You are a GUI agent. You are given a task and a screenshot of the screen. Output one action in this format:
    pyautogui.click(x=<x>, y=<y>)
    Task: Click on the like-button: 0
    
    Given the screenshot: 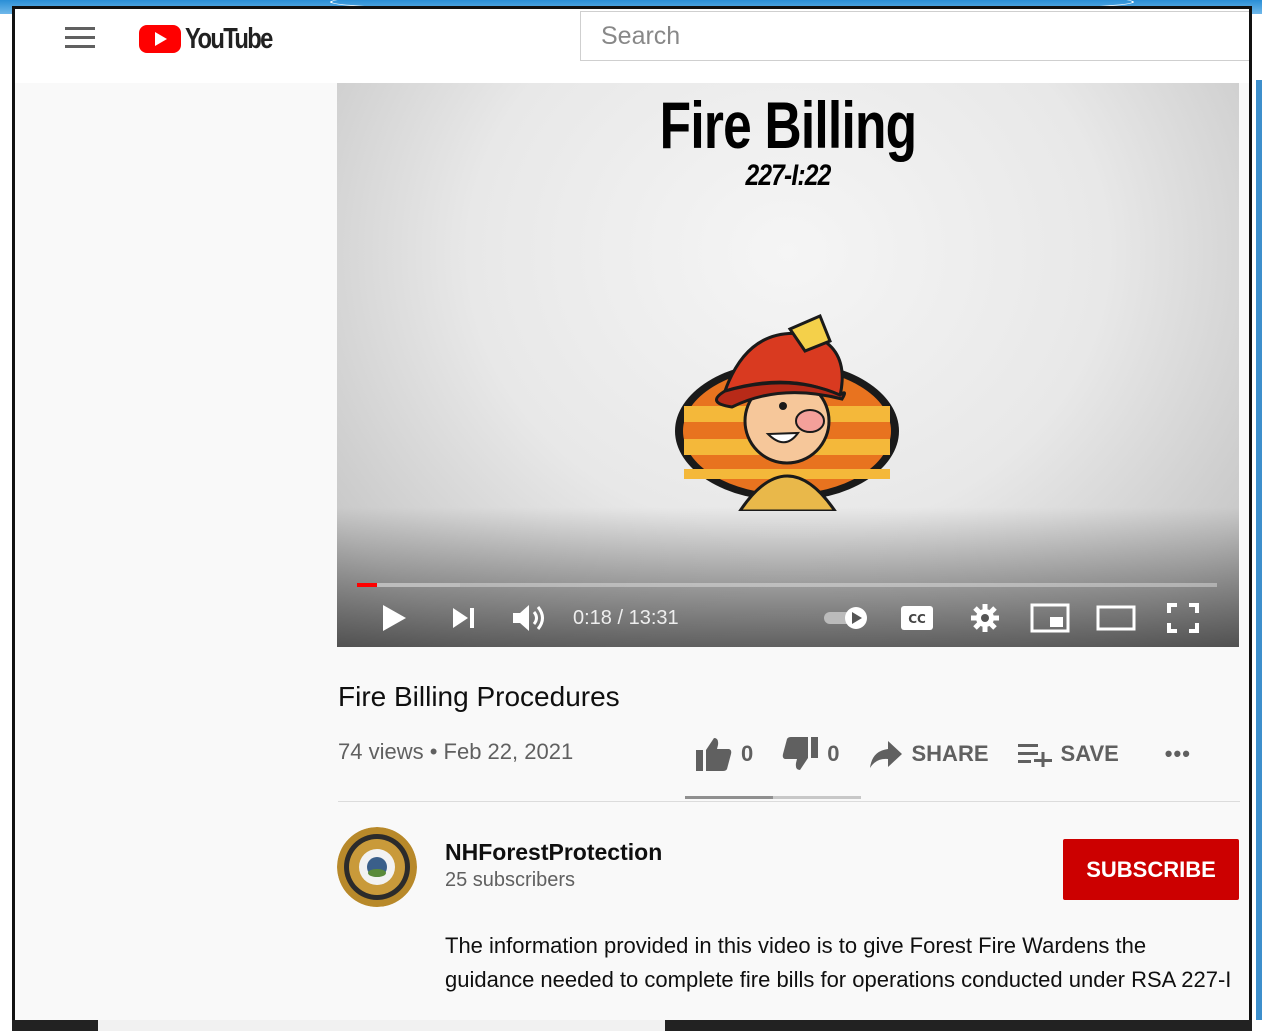 What is the action you would take?
    pyautogui.click(x=724, y=754)
    